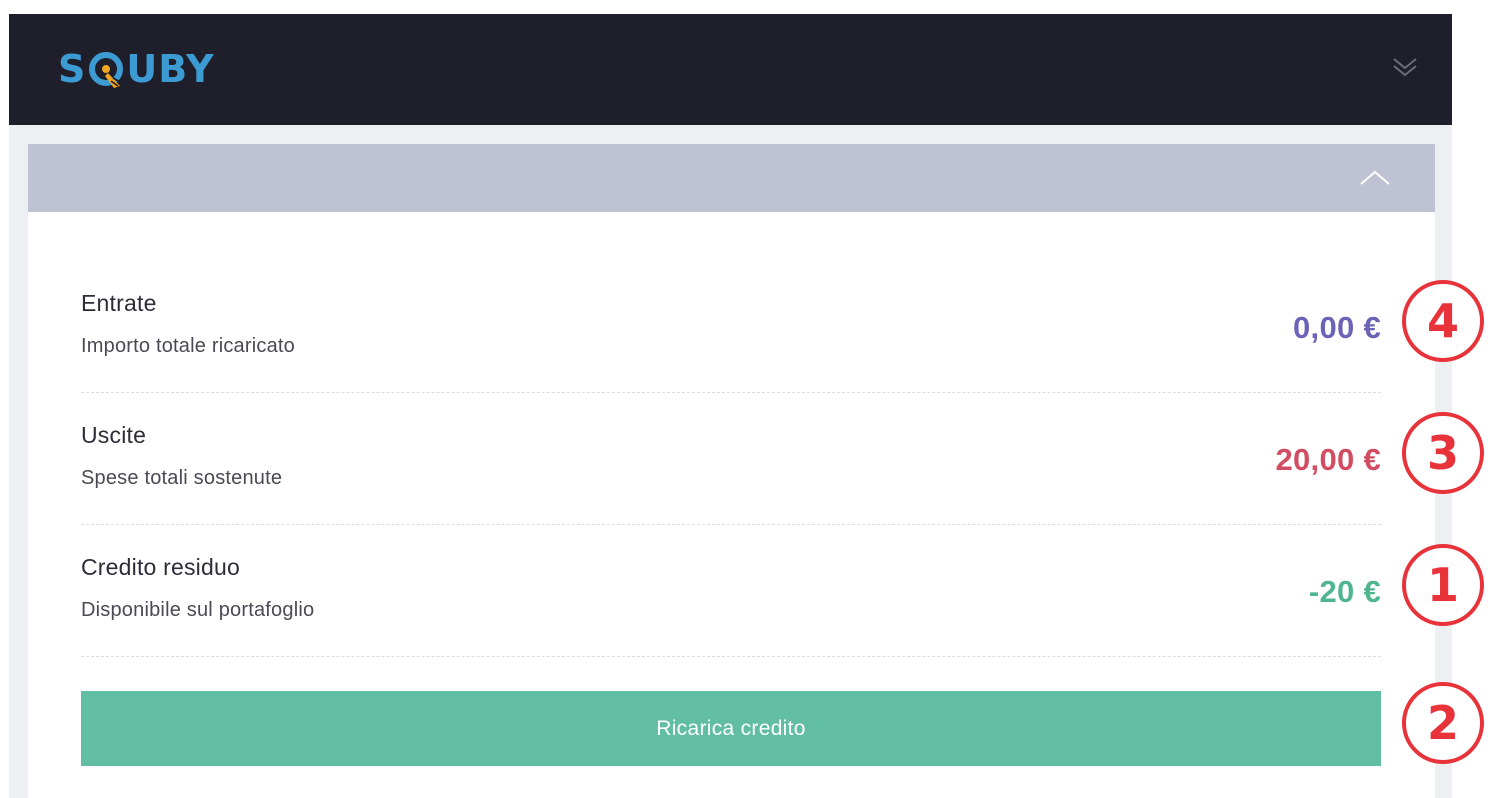 This screenshot has height=798, width=1492. I want to click on top-navbar: s uby, so click(730, 69).